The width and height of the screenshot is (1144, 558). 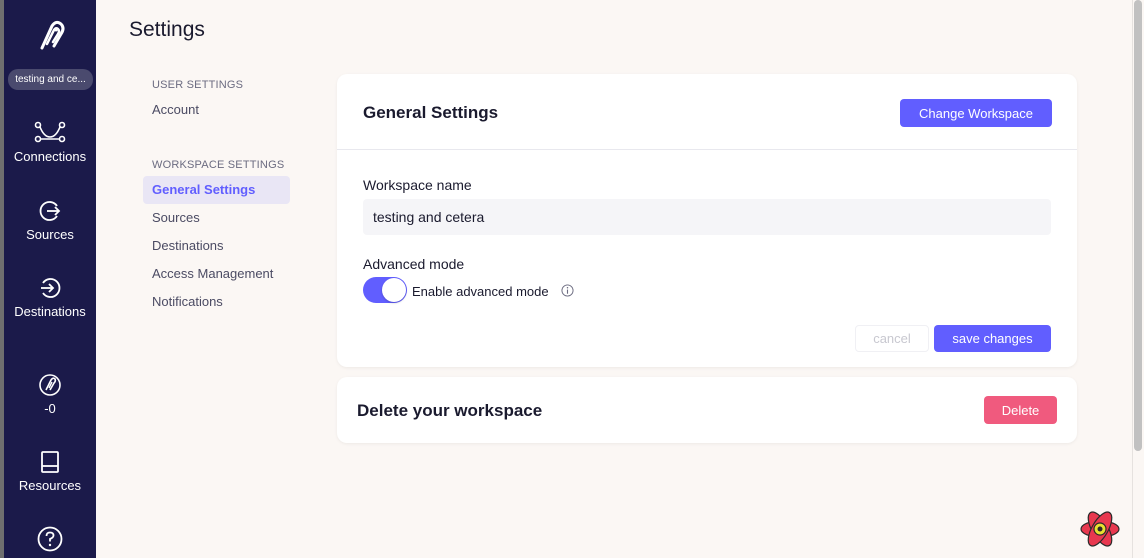 I want to click on settings-menu-general-settings: General Settings, so click(x=216, y=190).